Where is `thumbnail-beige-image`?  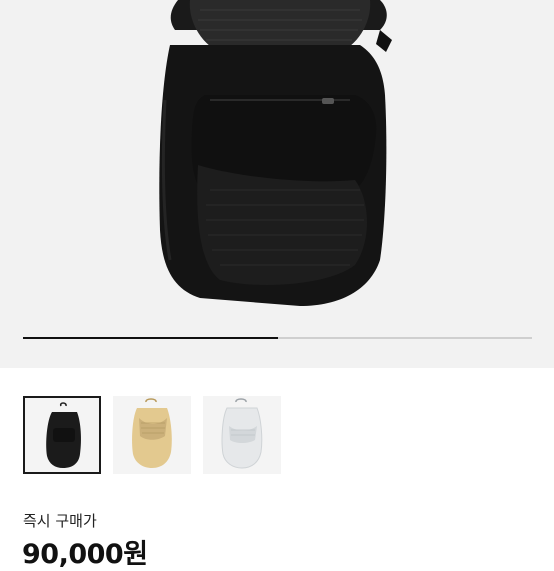
thumbnail-beige-image is located at coordinates (152, 435).